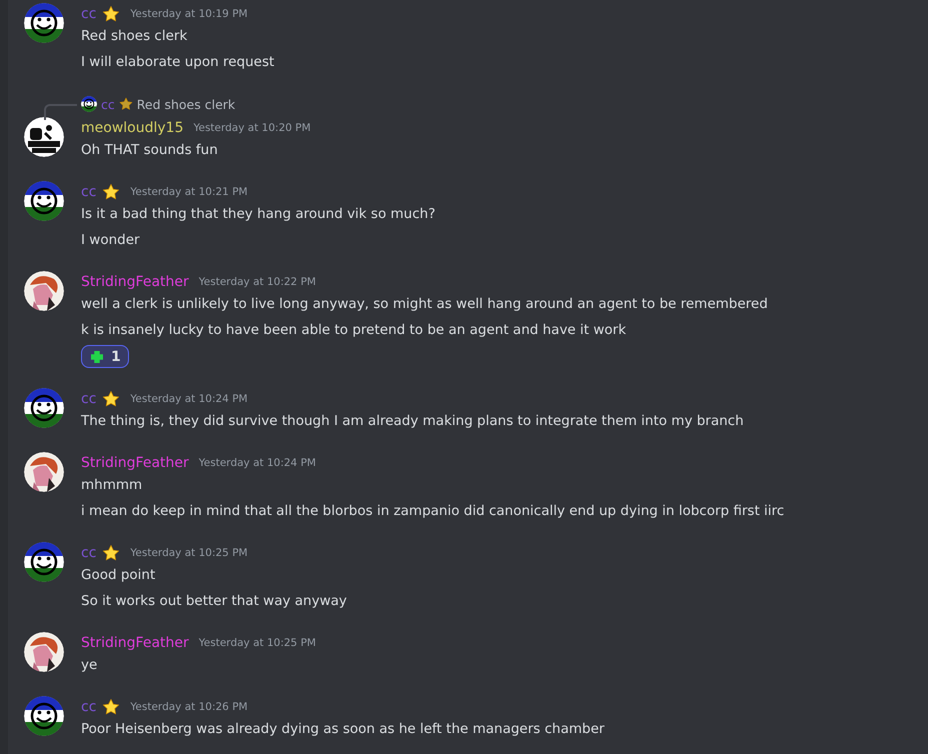  I want to click on reply-author: cc, so click(108, 104).